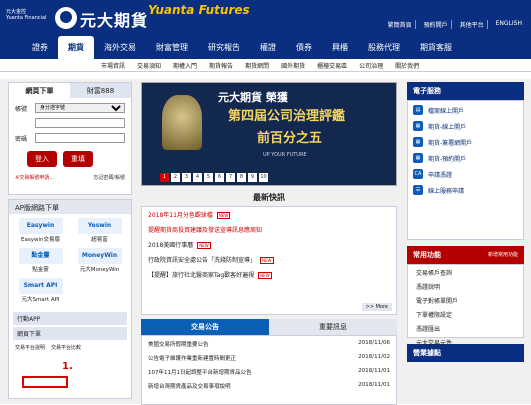 This screenshot has height=405, width=531. I want to click on brand-logo-icon, so click(66, 18).